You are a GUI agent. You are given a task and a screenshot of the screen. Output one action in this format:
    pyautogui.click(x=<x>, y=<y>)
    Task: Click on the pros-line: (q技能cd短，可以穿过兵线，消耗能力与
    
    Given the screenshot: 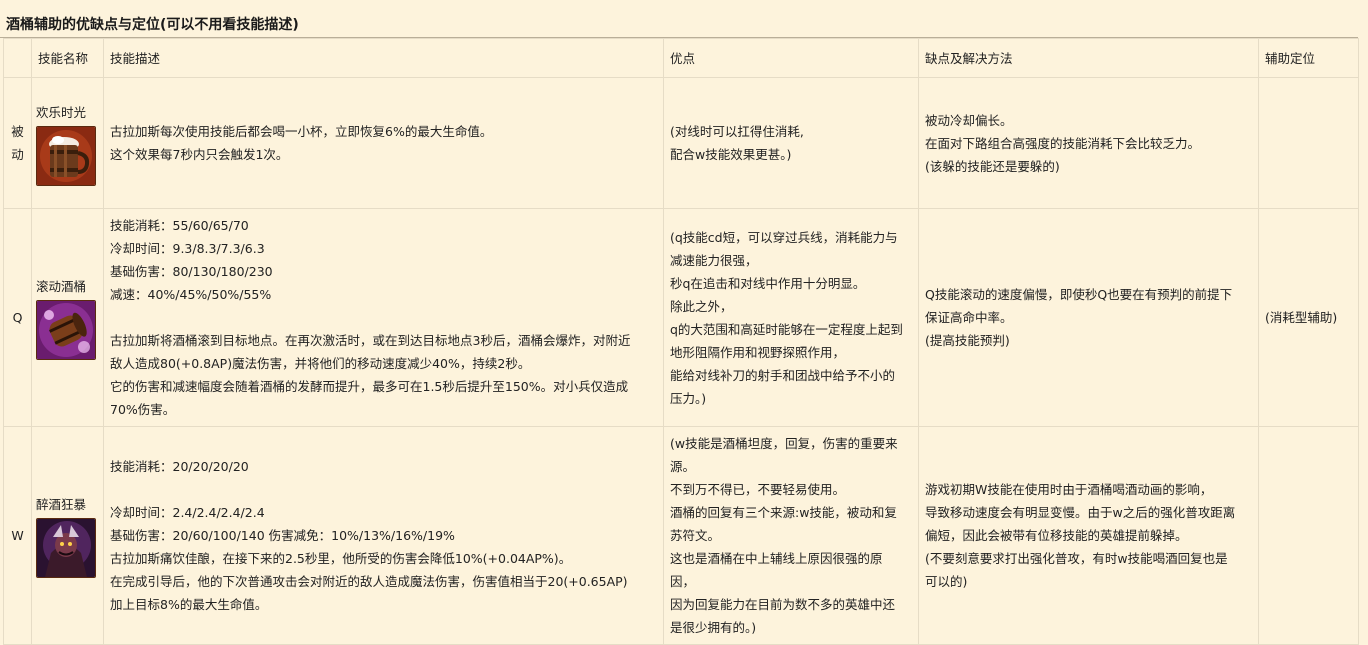 What is the action you would take?
    pyautogui.click(x=784, y=237)
    